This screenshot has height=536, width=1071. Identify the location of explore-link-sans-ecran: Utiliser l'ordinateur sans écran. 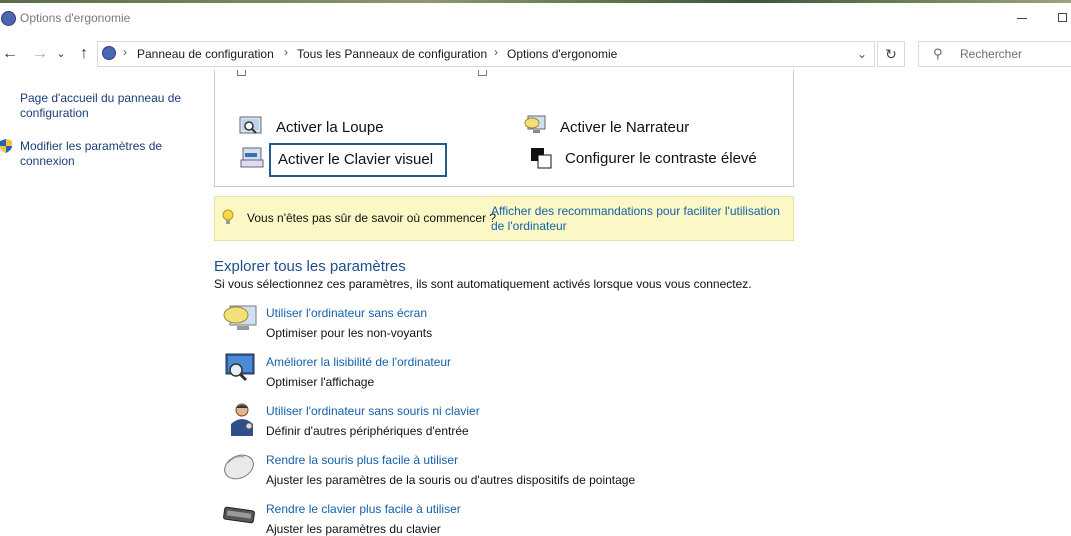
(346, 313).